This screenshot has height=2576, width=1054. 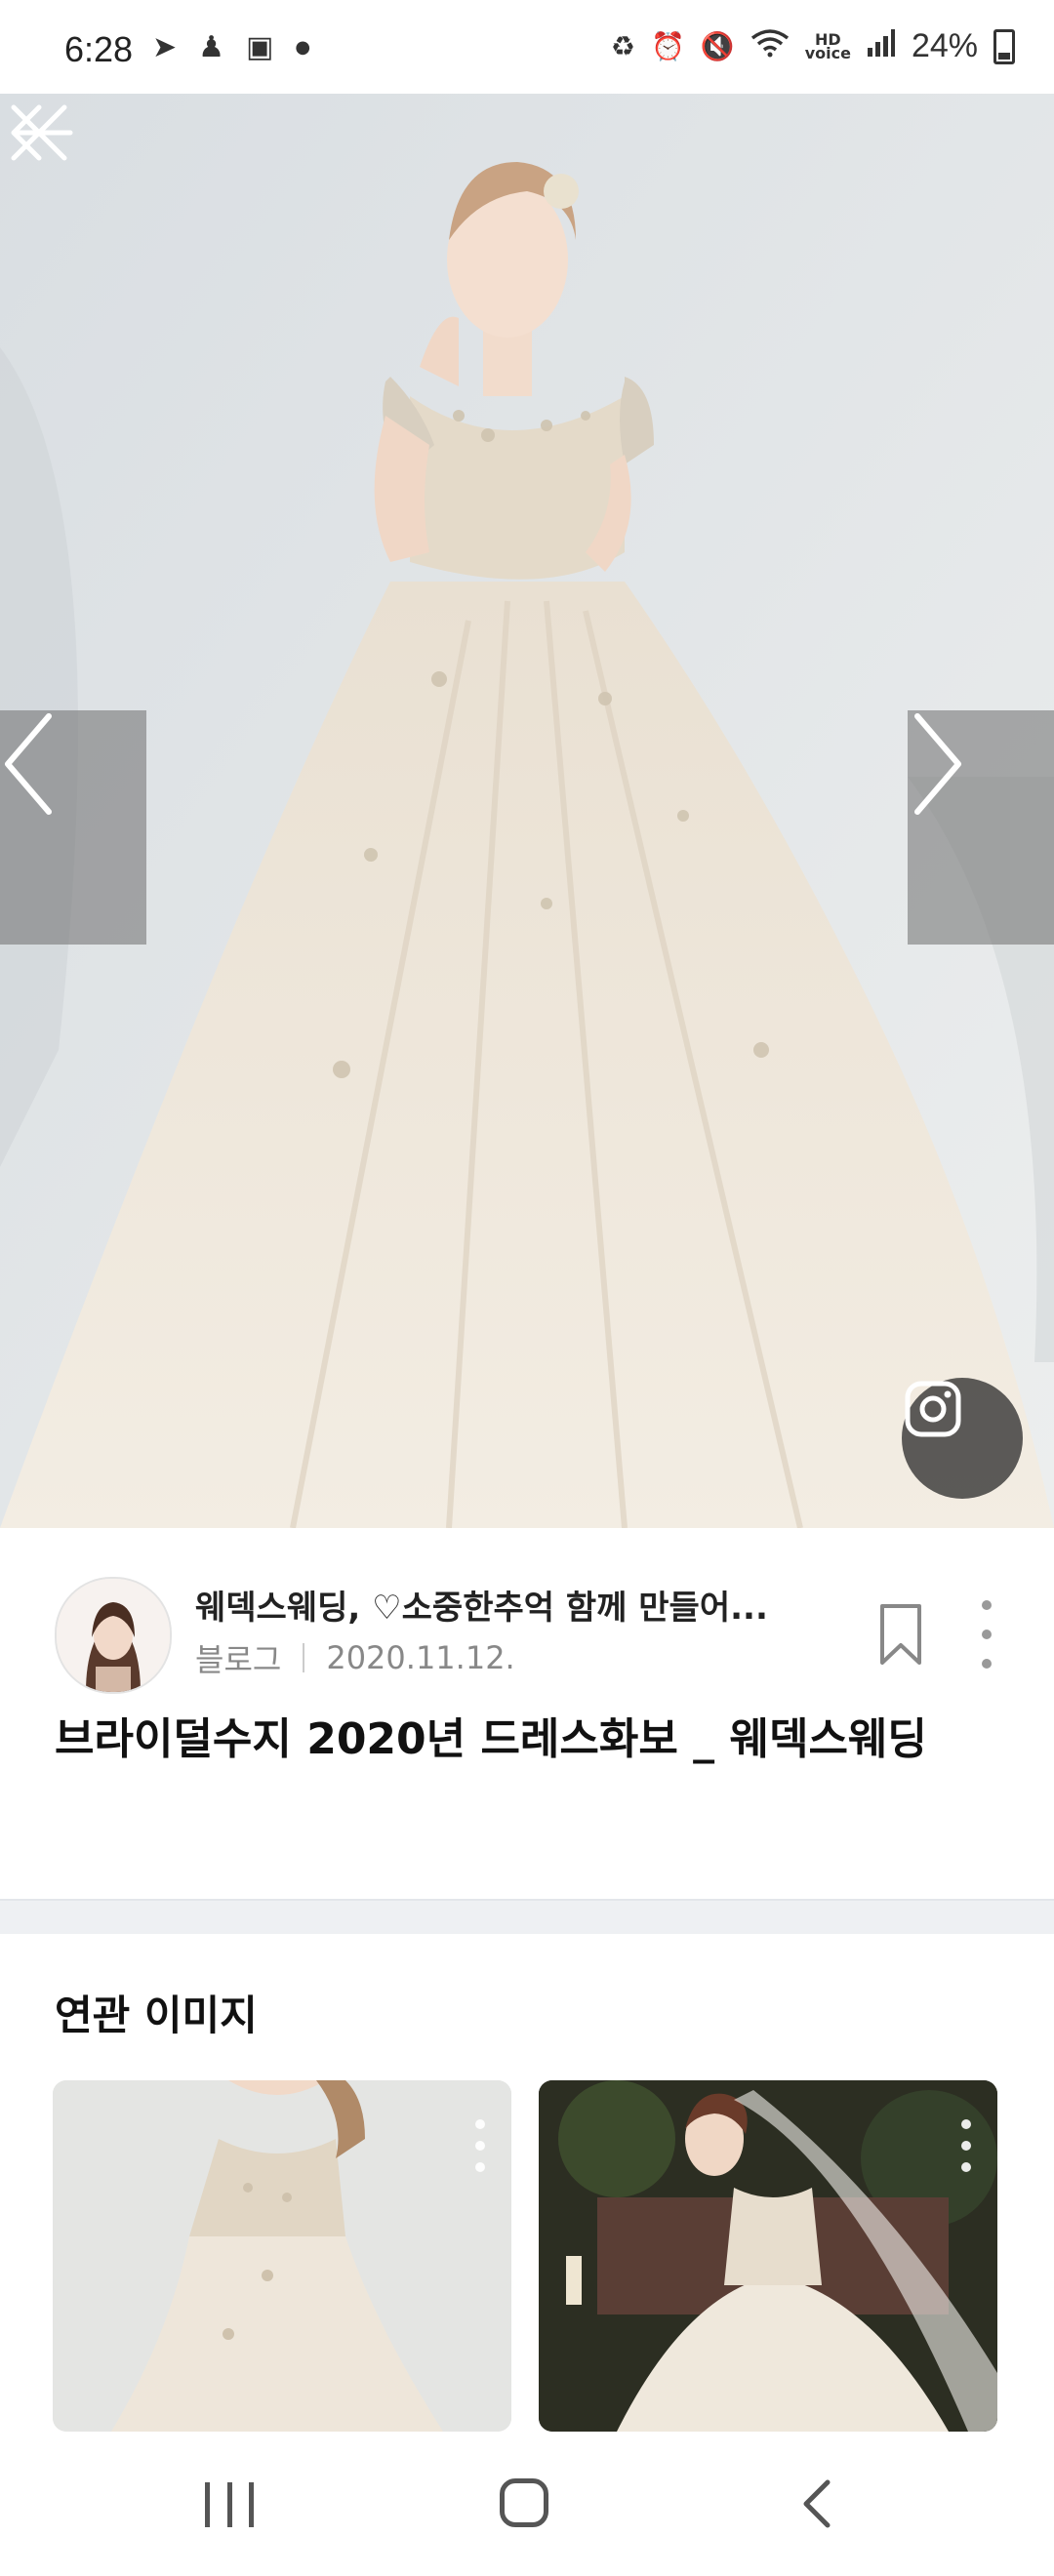 I want to click on wifi-icon, so click(x=770, y=46).